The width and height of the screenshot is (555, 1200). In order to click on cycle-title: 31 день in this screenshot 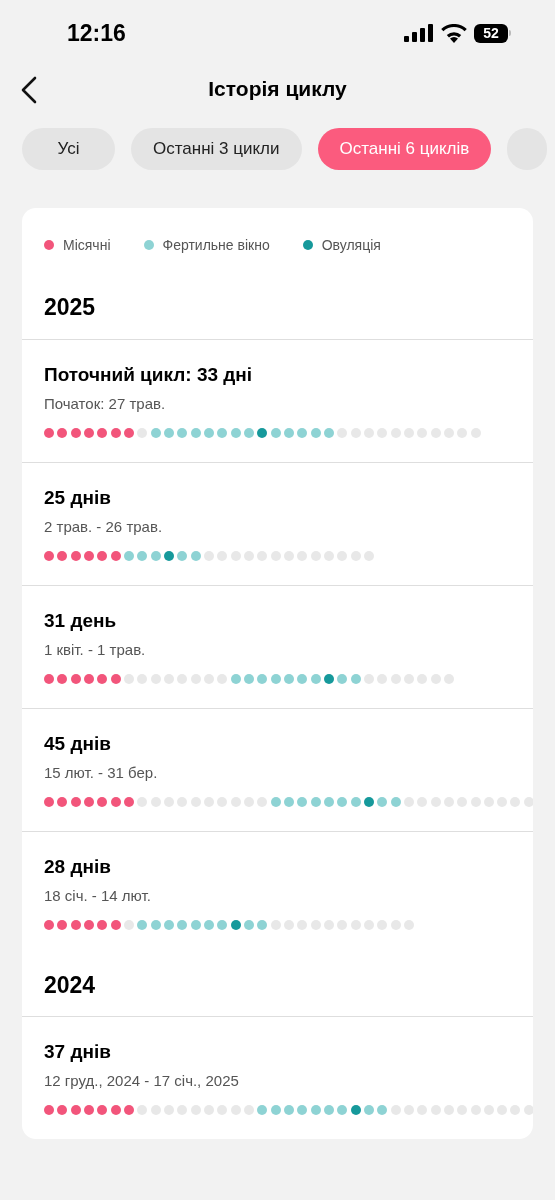, I will do `click(81, 620)`.